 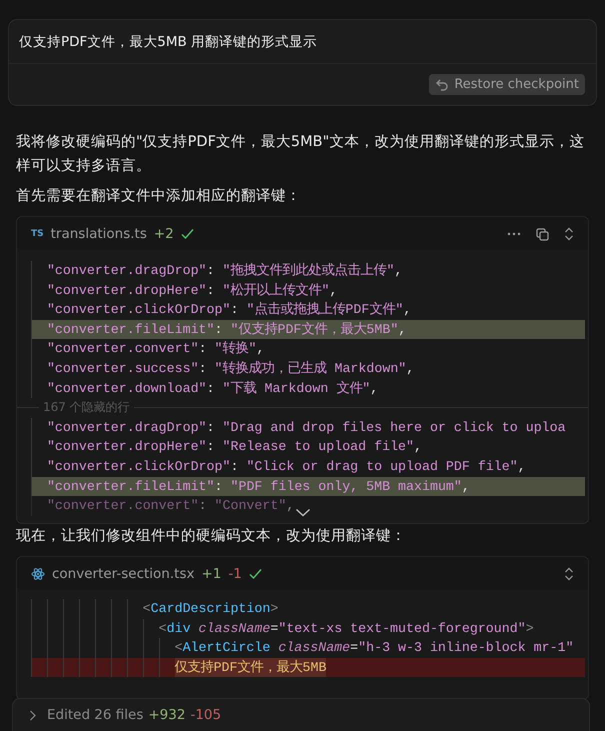 I want to click on code-line: "converter.dragDrop": "拖拽文件到此处或点击上传",, so click(x=308, y=271).